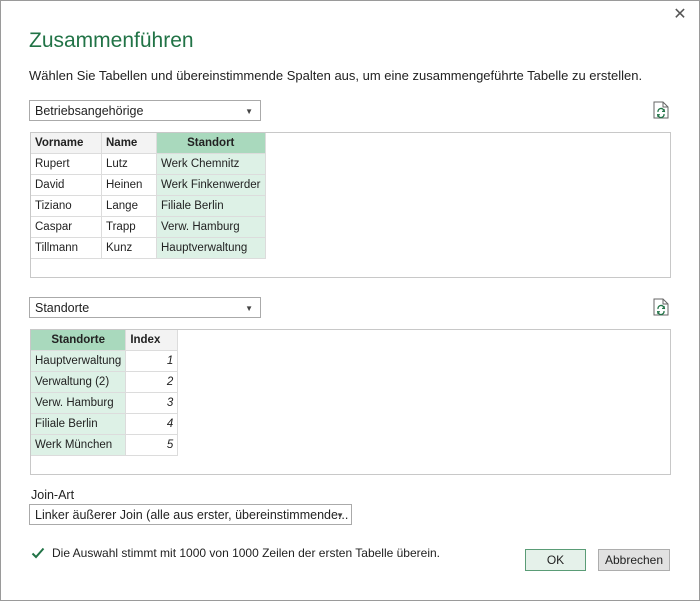 The width and height of the screenshot is (700, 601). I want to click on table-row: Tillmann Kunz Hauptverwaltung, so click(148, 248).